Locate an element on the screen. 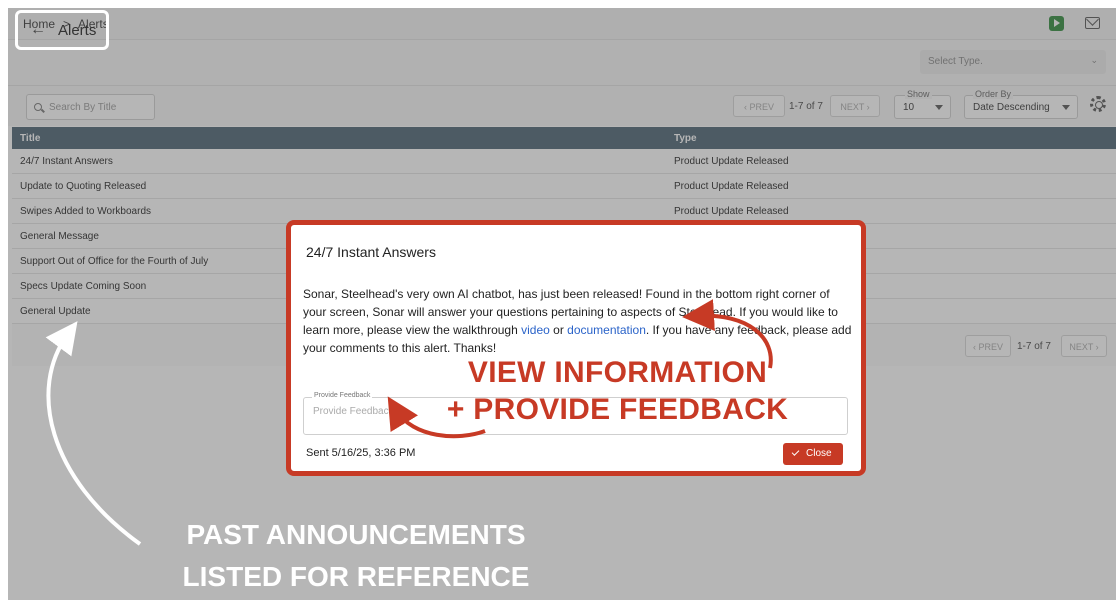  close-button: Close is located at coordinates (813, 454).